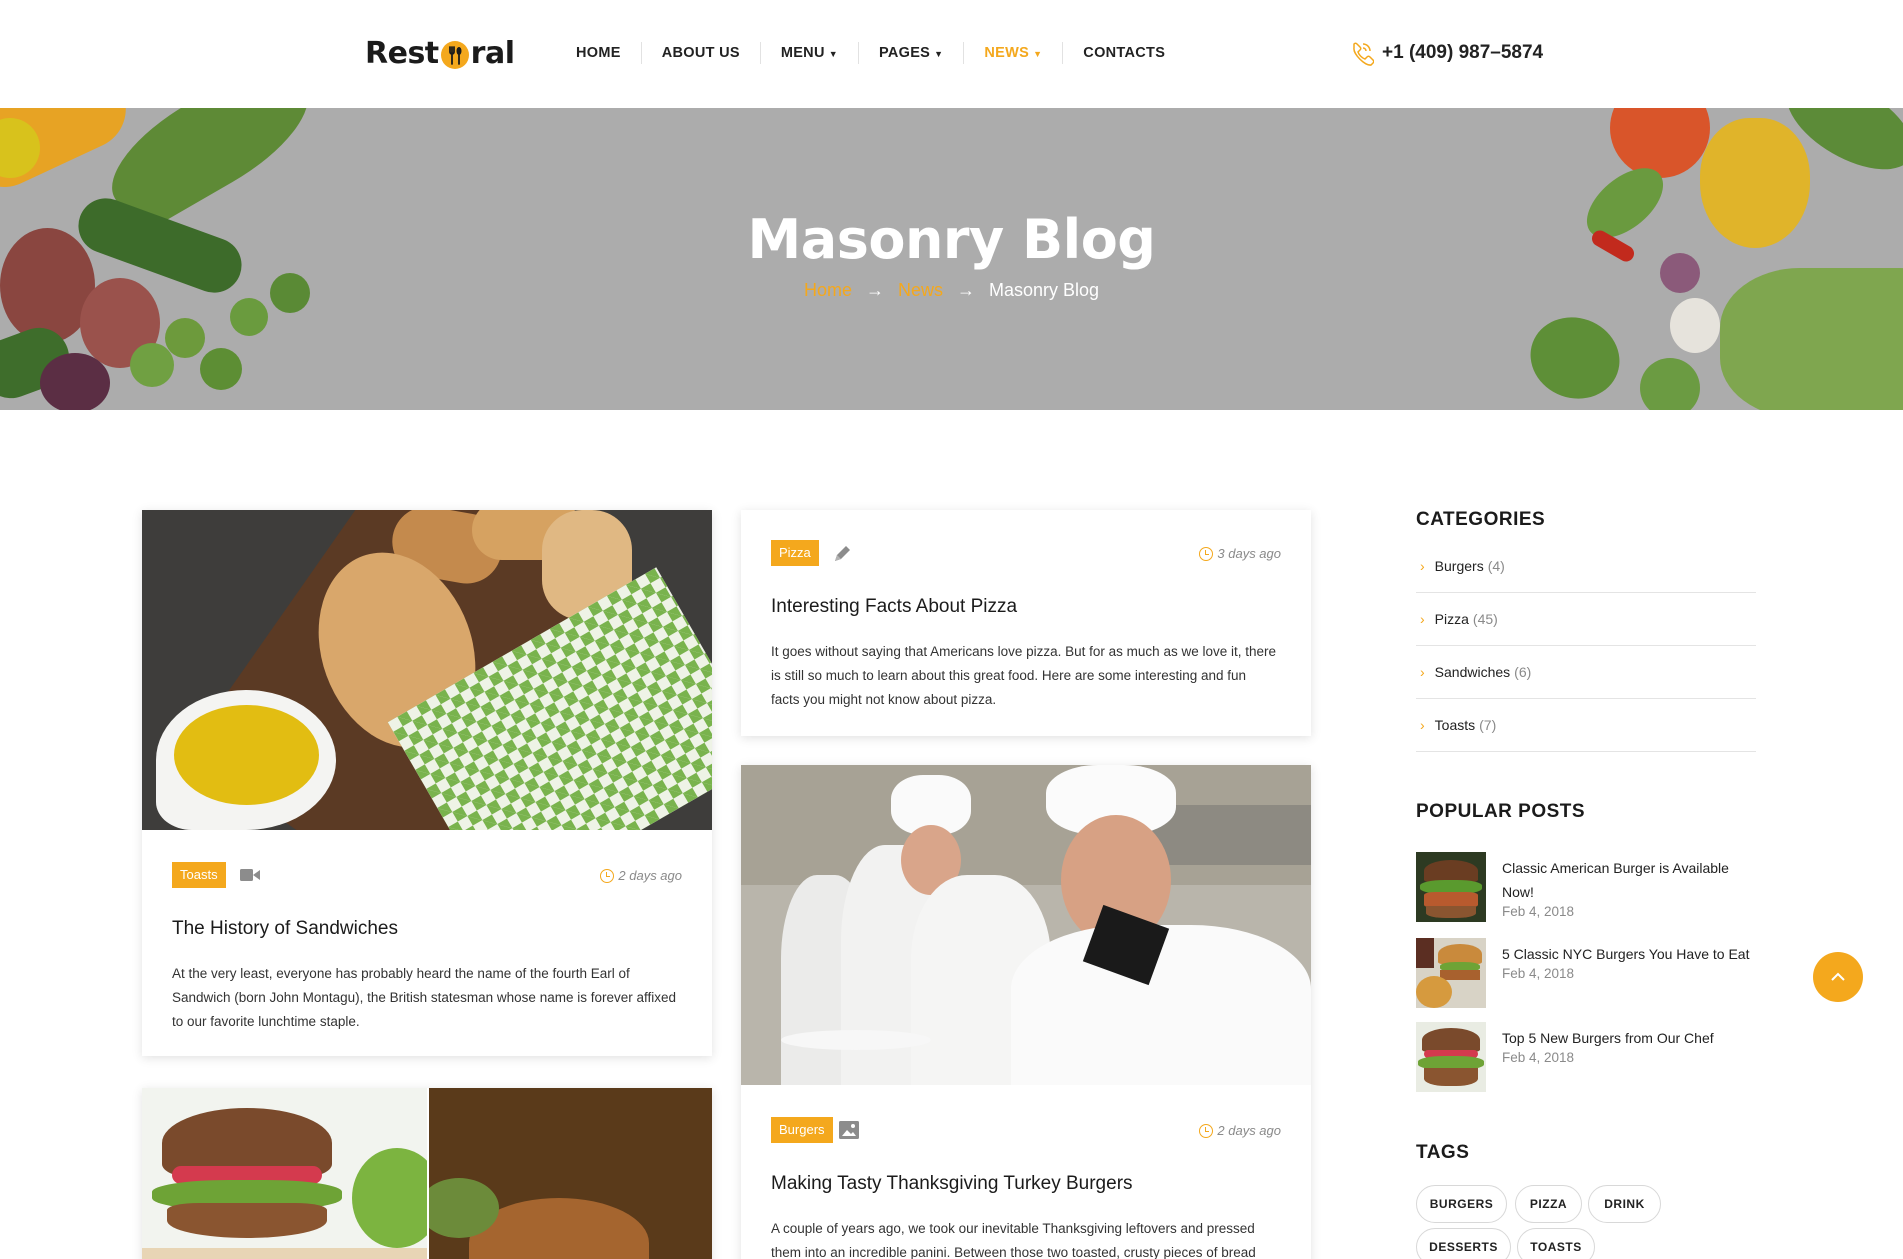 The image size is (1903, 1259). Describe the element at coordinates (1443, 1152) in the screenshot. I see `tags-heading: TAGS` at that location.